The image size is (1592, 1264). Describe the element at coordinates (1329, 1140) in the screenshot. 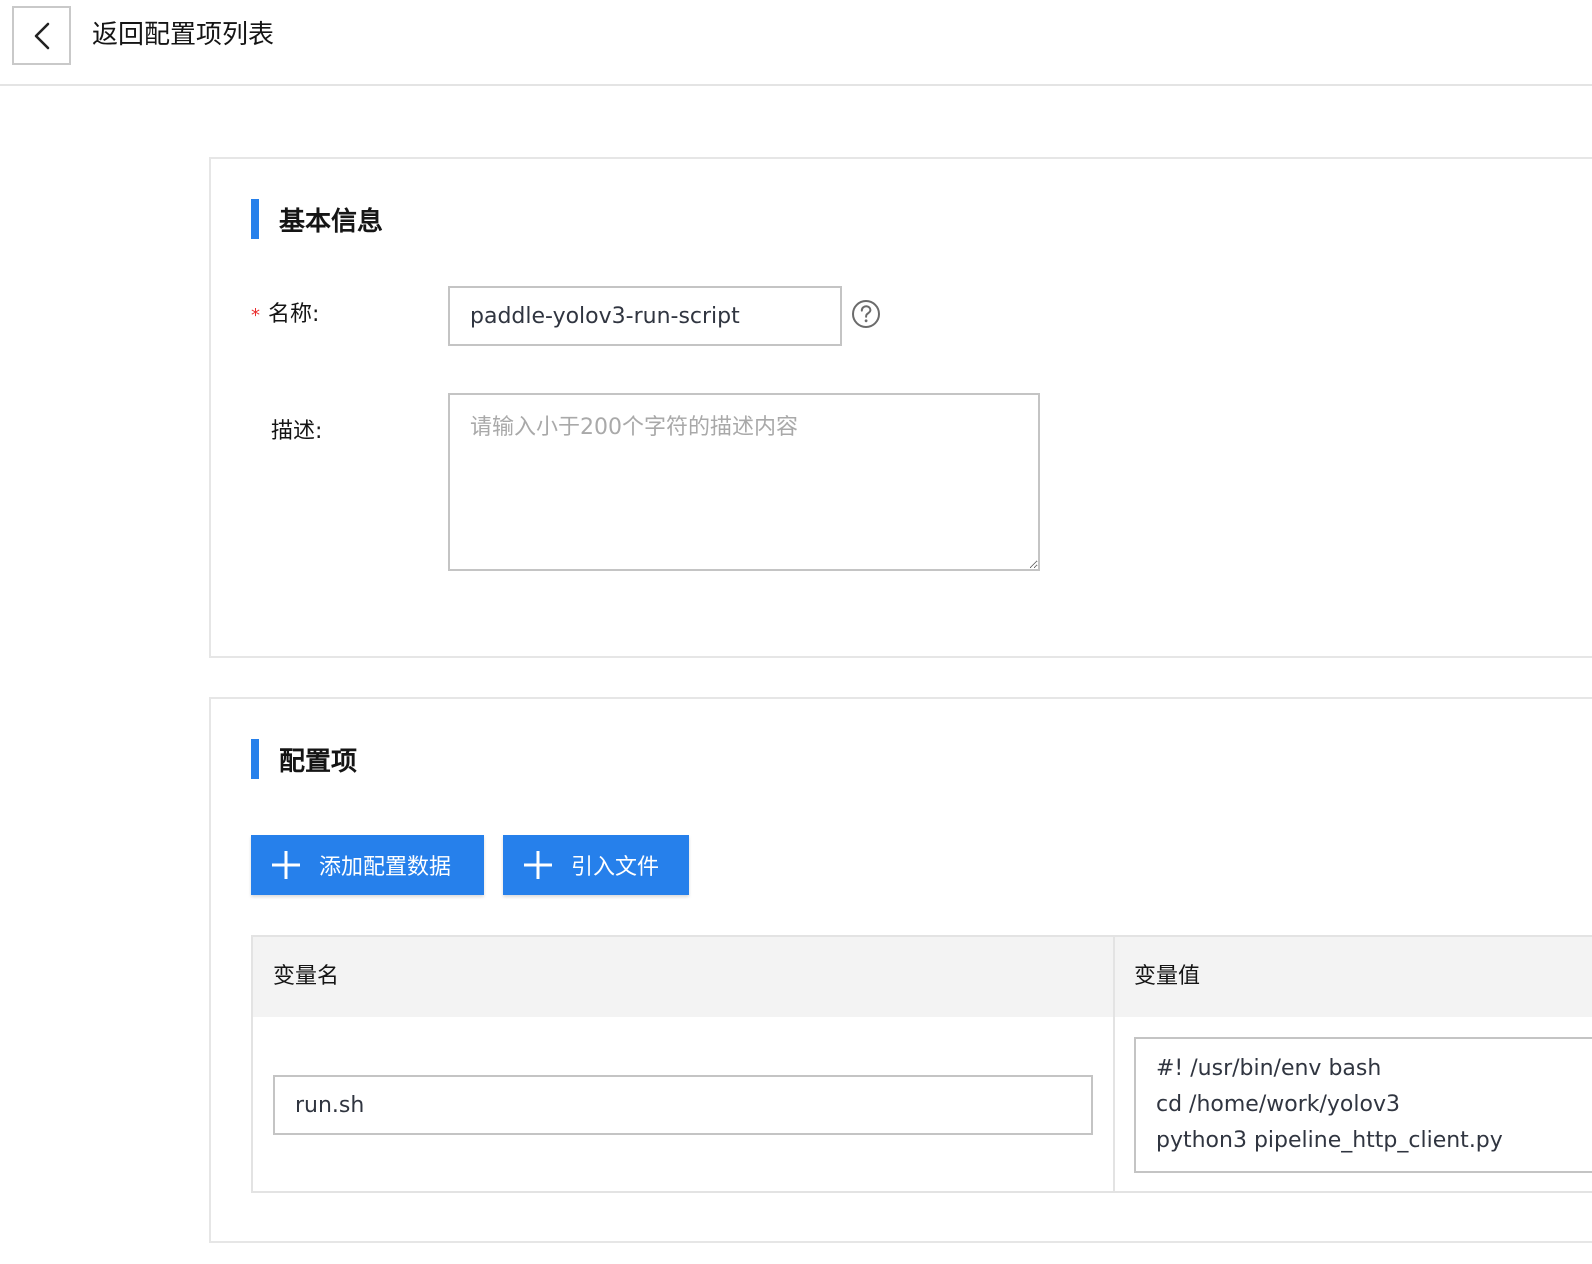

I see `code-line: python3 pipeline_http_client.py` at that location.